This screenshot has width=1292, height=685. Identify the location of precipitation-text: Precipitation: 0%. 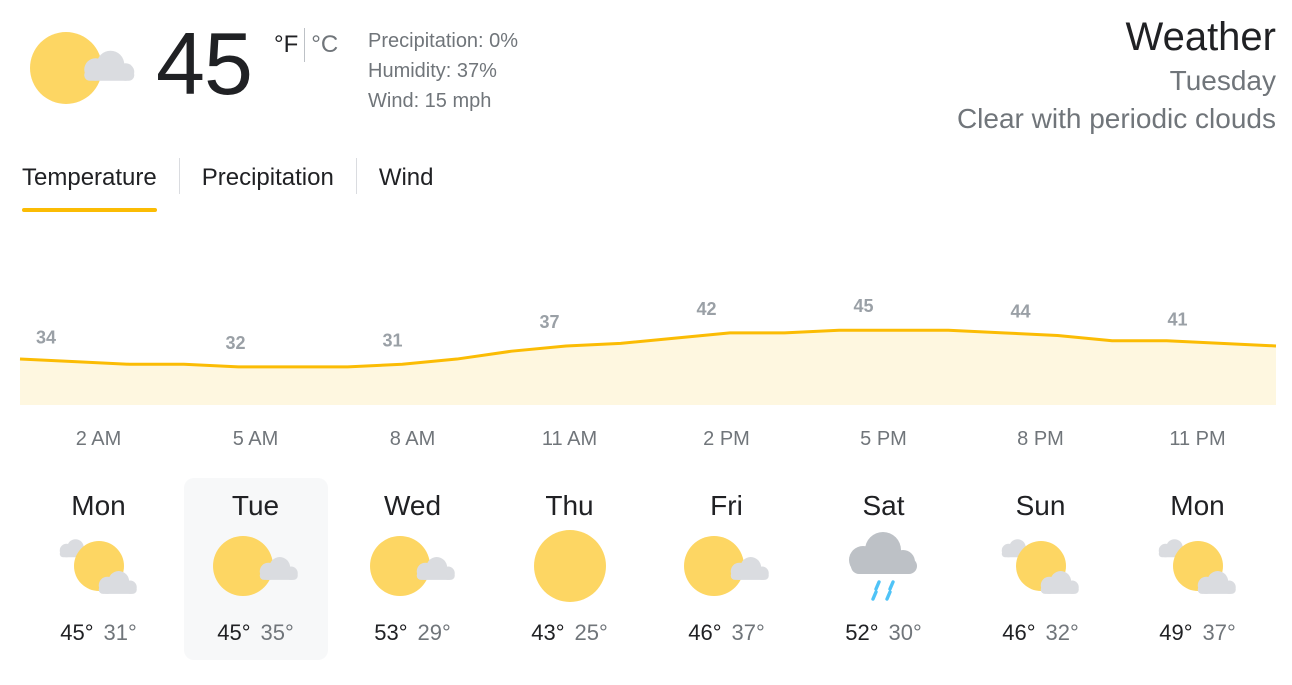
(443, 41).